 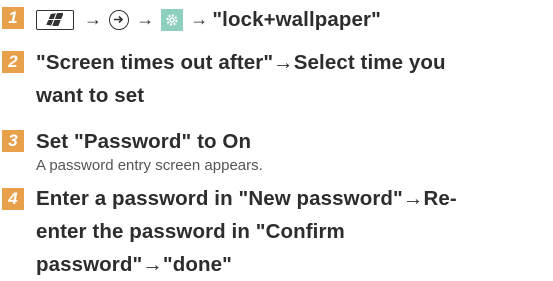 What do you see at coordinates (55, 19) in the screenshot?
I see `windows-key-icon` at bounding box center [55, 19].